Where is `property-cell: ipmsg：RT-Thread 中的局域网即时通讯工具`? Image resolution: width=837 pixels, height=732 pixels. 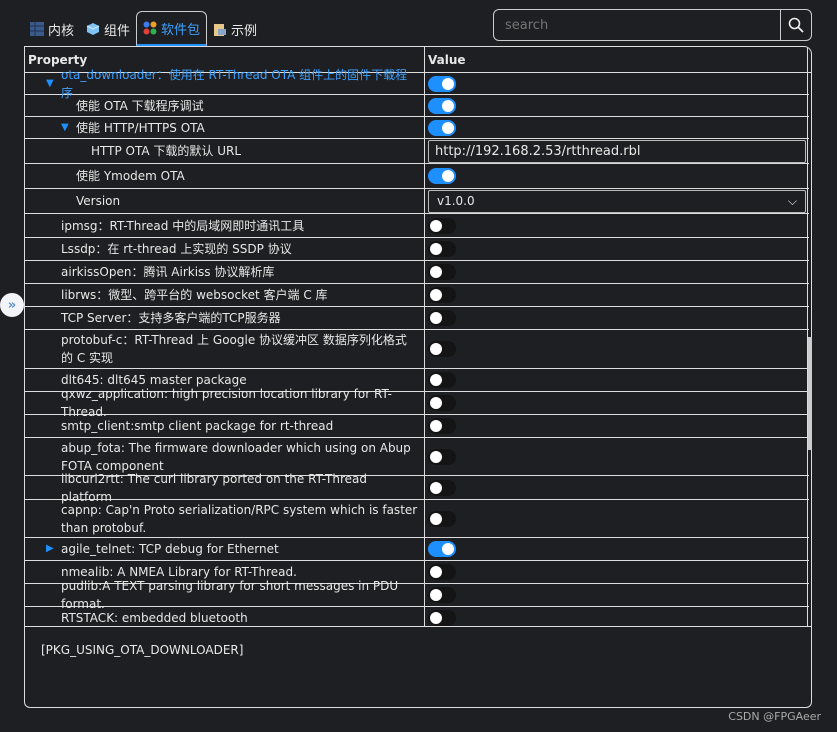 property-cell: ipmsg：RT-Thread 中的局域网即时通讯工具 is located at coordinates (225, 225).